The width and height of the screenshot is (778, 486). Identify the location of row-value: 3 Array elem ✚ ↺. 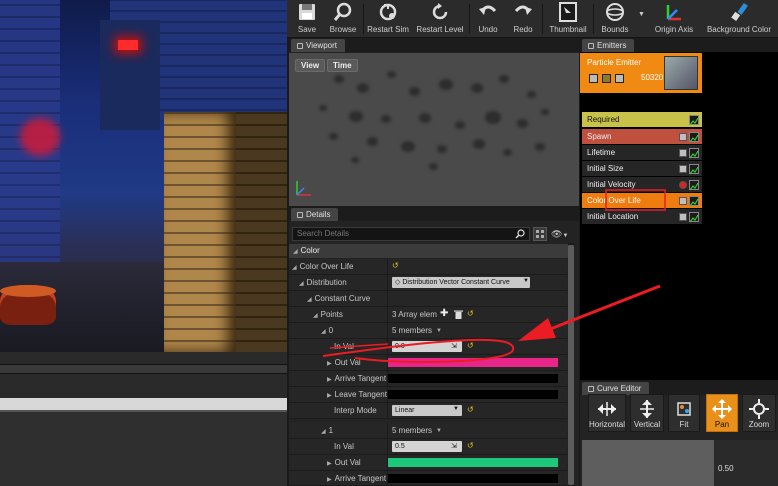
(477, 315).